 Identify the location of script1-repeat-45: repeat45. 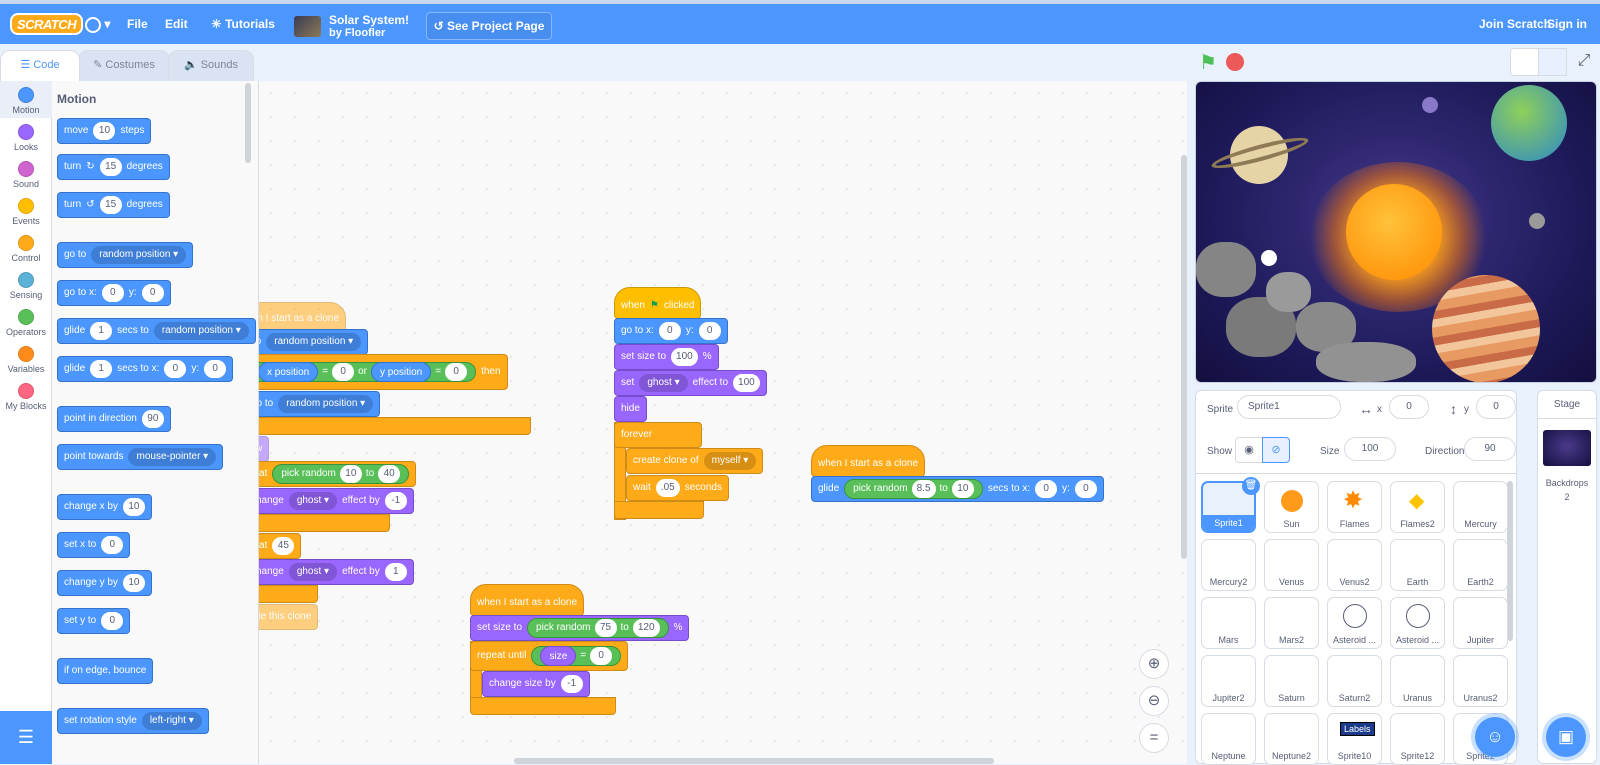
(280, 546).